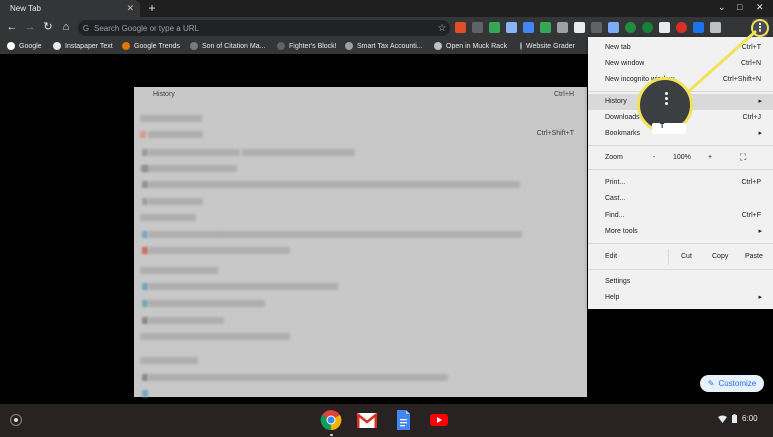 The width and height of the screenshot is (773, 437). What do you see at coordinates (710, 157) in the screenshot?
I see `zoom-in-button: +` at bounding box center [710, 157].